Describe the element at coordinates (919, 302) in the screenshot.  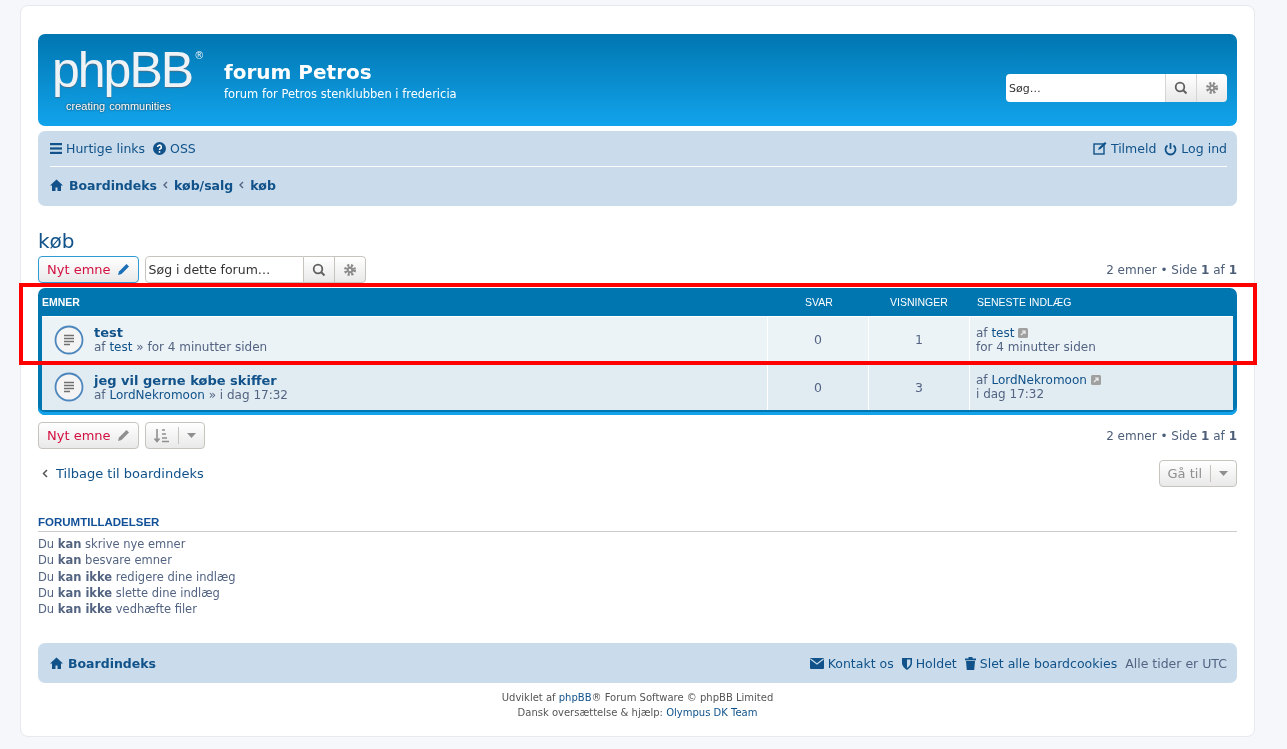
I see `column-header: VISNINGER` at that location.